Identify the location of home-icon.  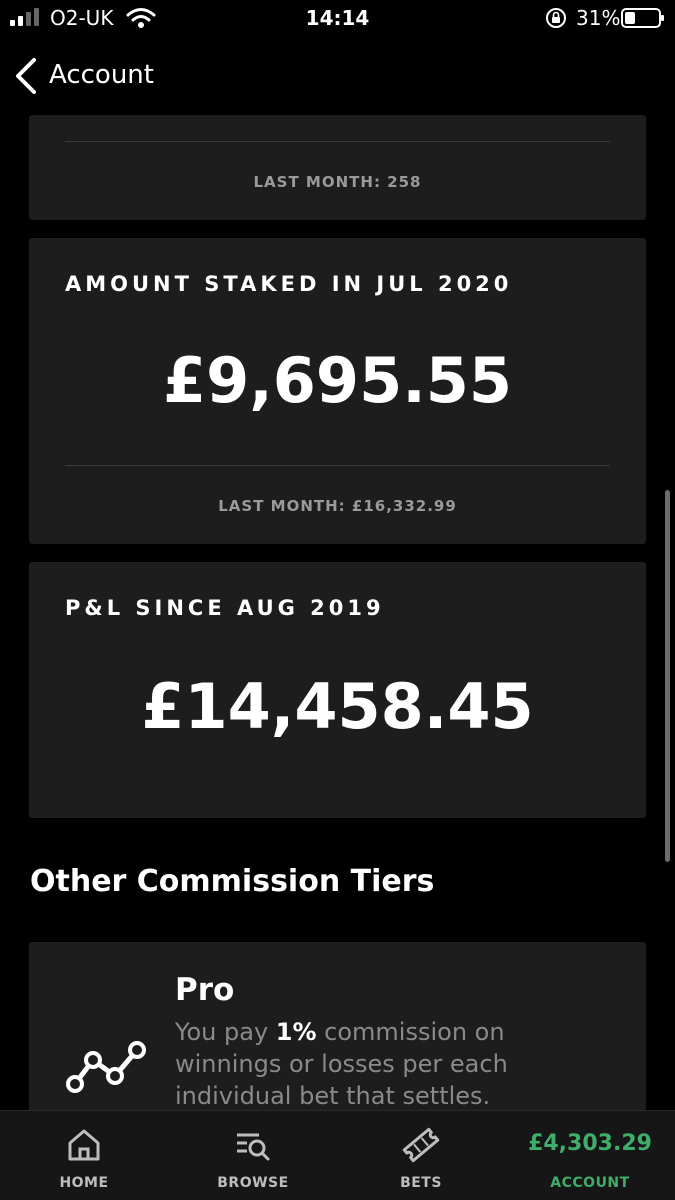
(84, 1145).